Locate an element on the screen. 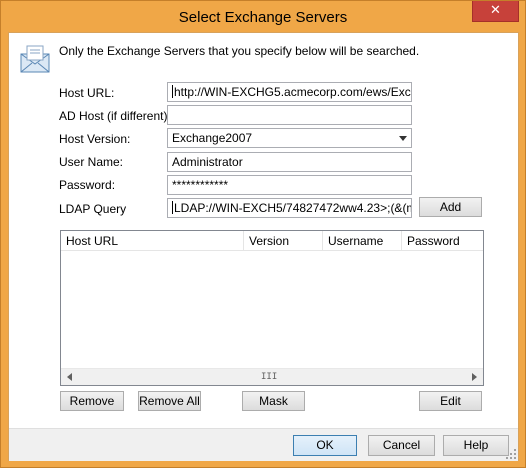  help-button: Help is located at coordinates (476, 445).